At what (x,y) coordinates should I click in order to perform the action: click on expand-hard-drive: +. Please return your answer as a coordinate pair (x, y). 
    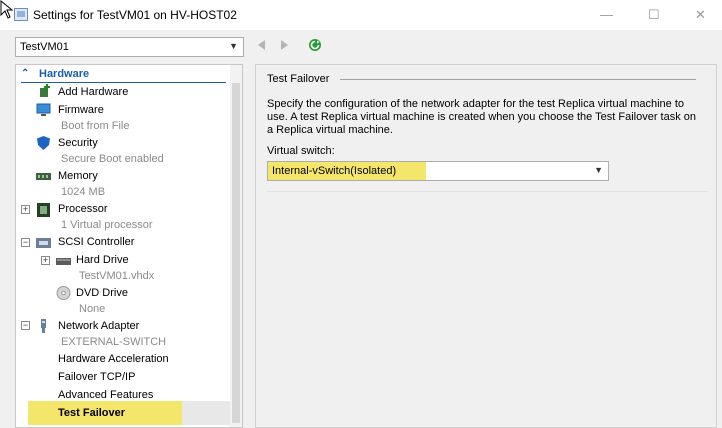
    Looking at the image, I should click on (45, 260).